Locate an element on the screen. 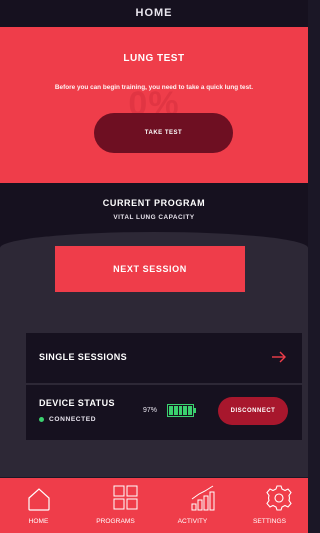  tab-settings: SETTINGS is located at coordinates (269, 505).